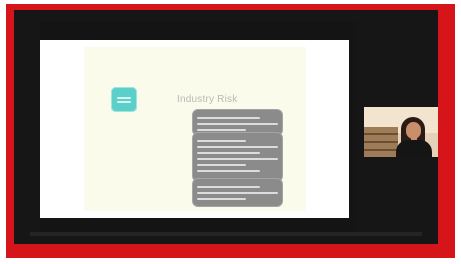 The image size is (461, 264). What do you see at coordinates (226, 234) in the screenshot?
I see `meeting-bottom-edge` at bounding box center [226, 234].